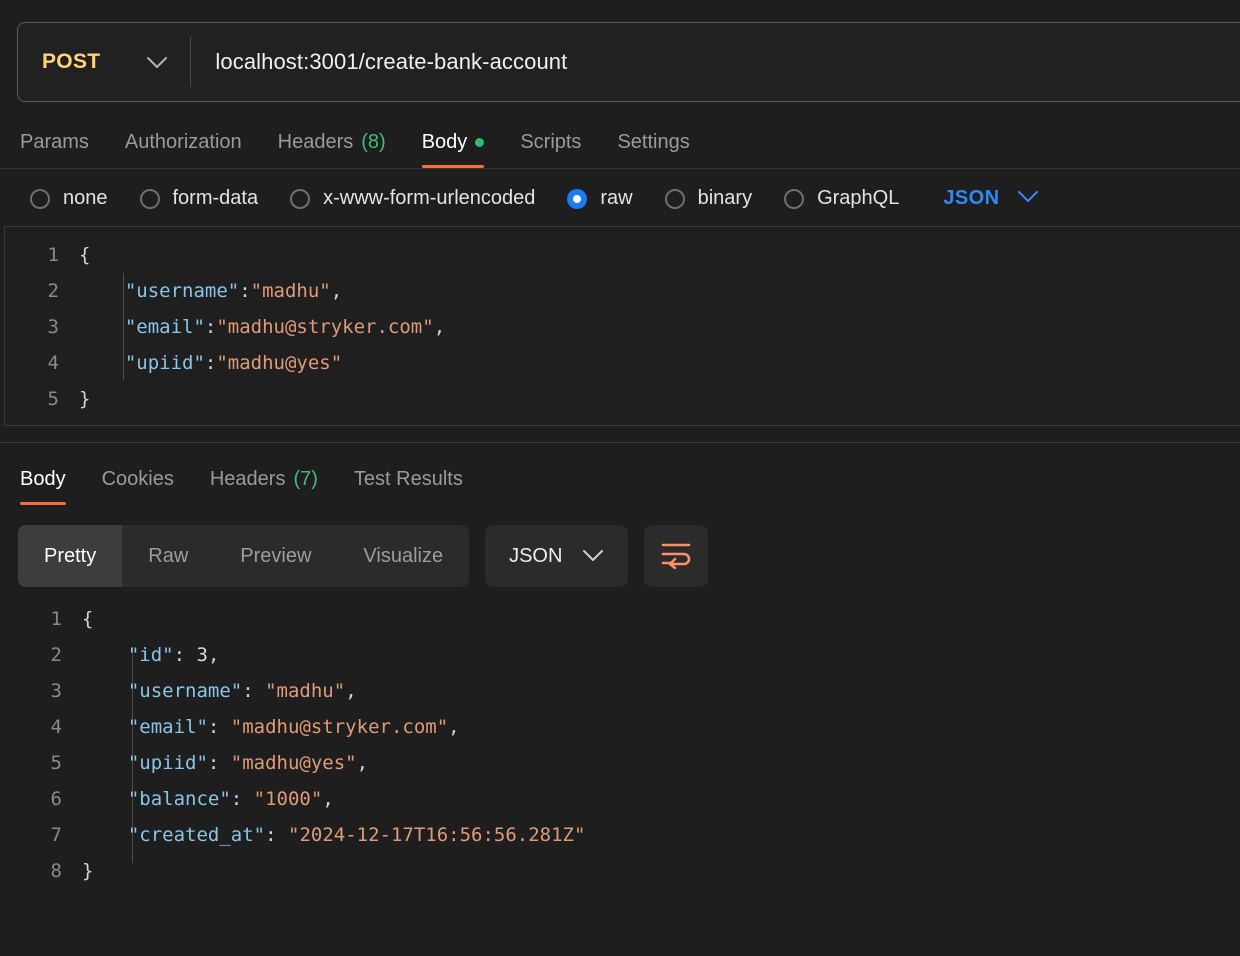  What do you see at coordinates (403, 556) in the screenshot?
I see `view-mode-visualize: Visualize` at bounding box center [403, 556].